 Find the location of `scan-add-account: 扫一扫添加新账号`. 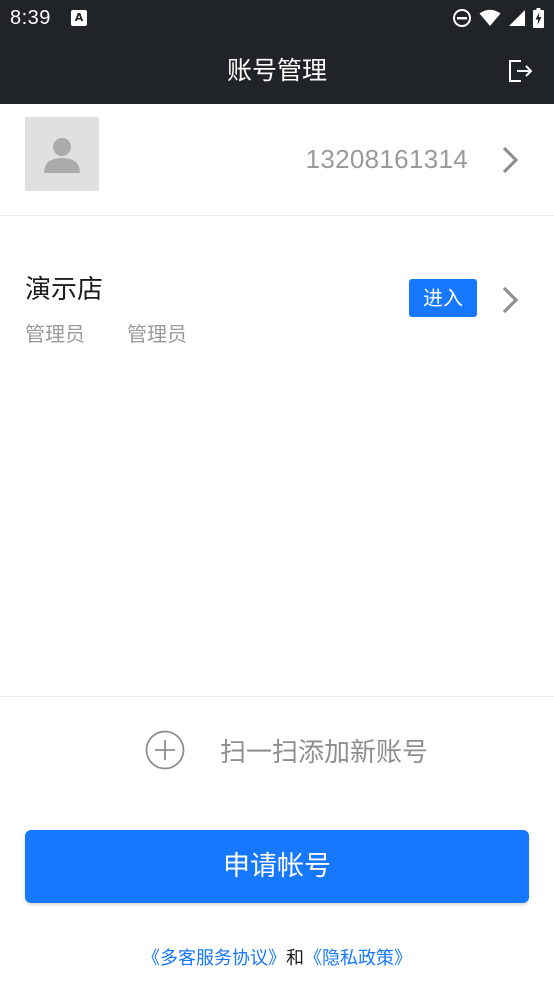

scan-add-account: 扫一扫添加新账号 is located at coordinates (286, 750).